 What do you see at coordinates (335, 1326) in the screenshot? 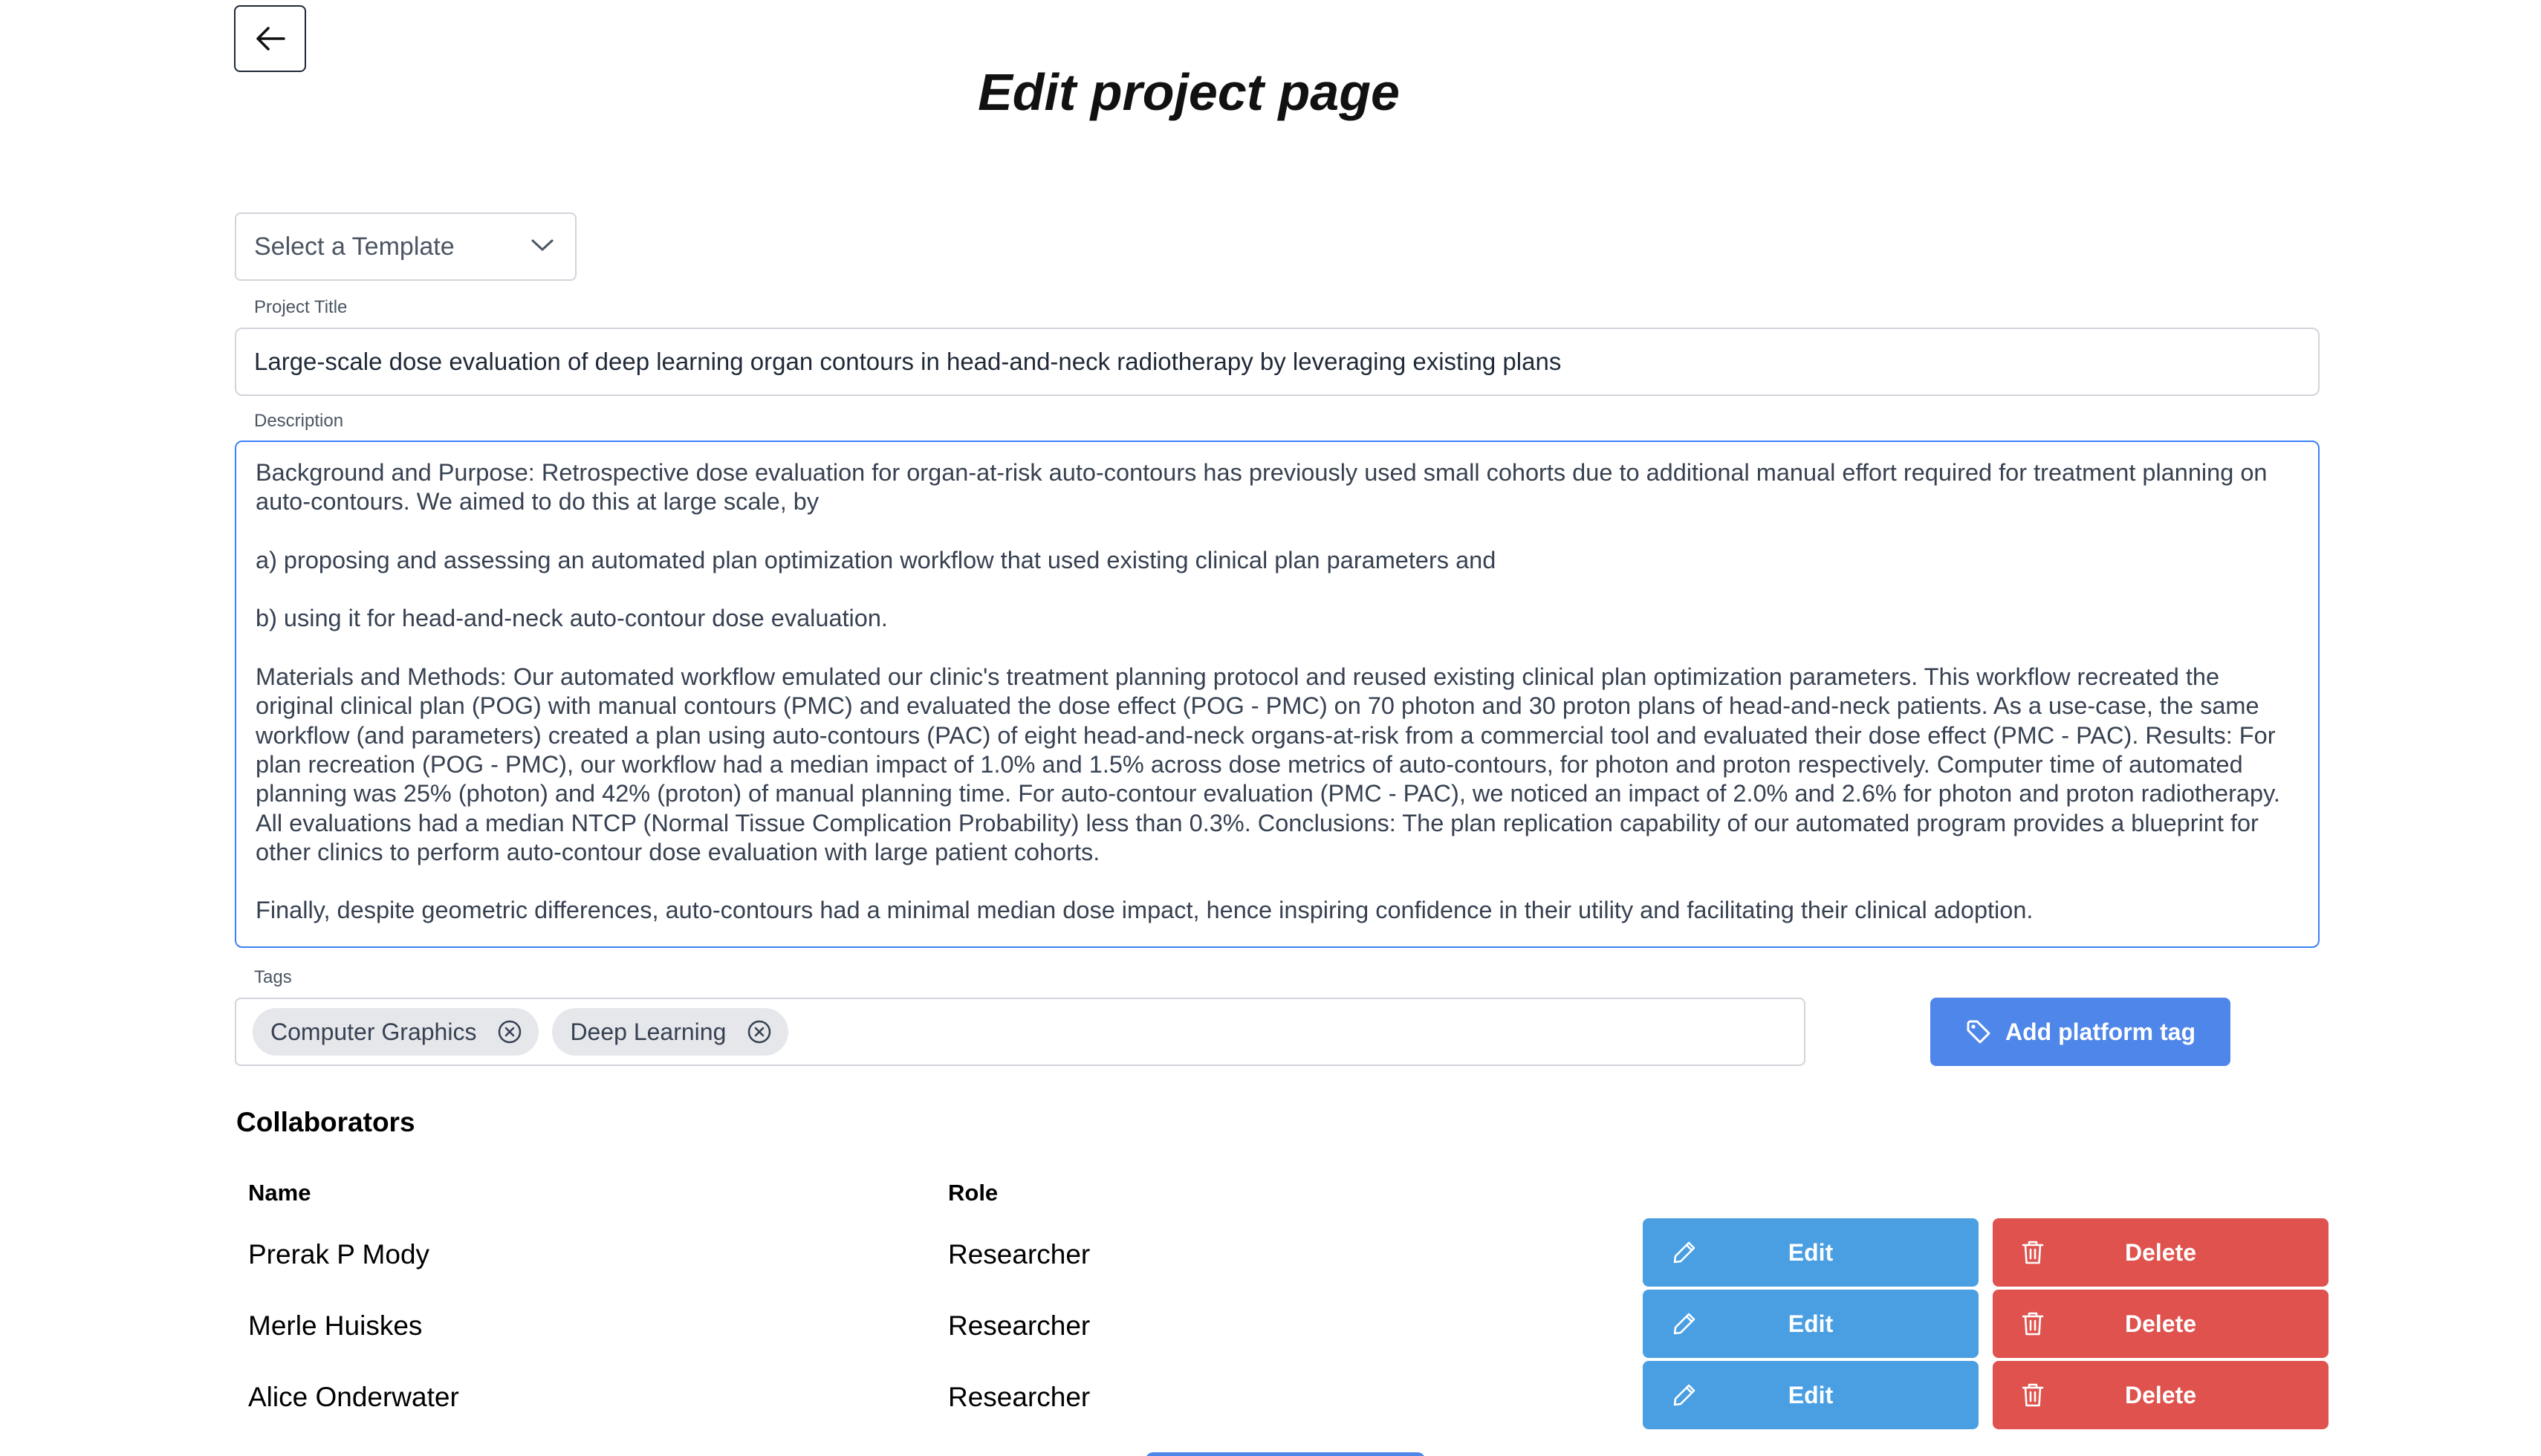
I see `collaborator-name: Merle Huiskes` at bounding box center [335, 1326].